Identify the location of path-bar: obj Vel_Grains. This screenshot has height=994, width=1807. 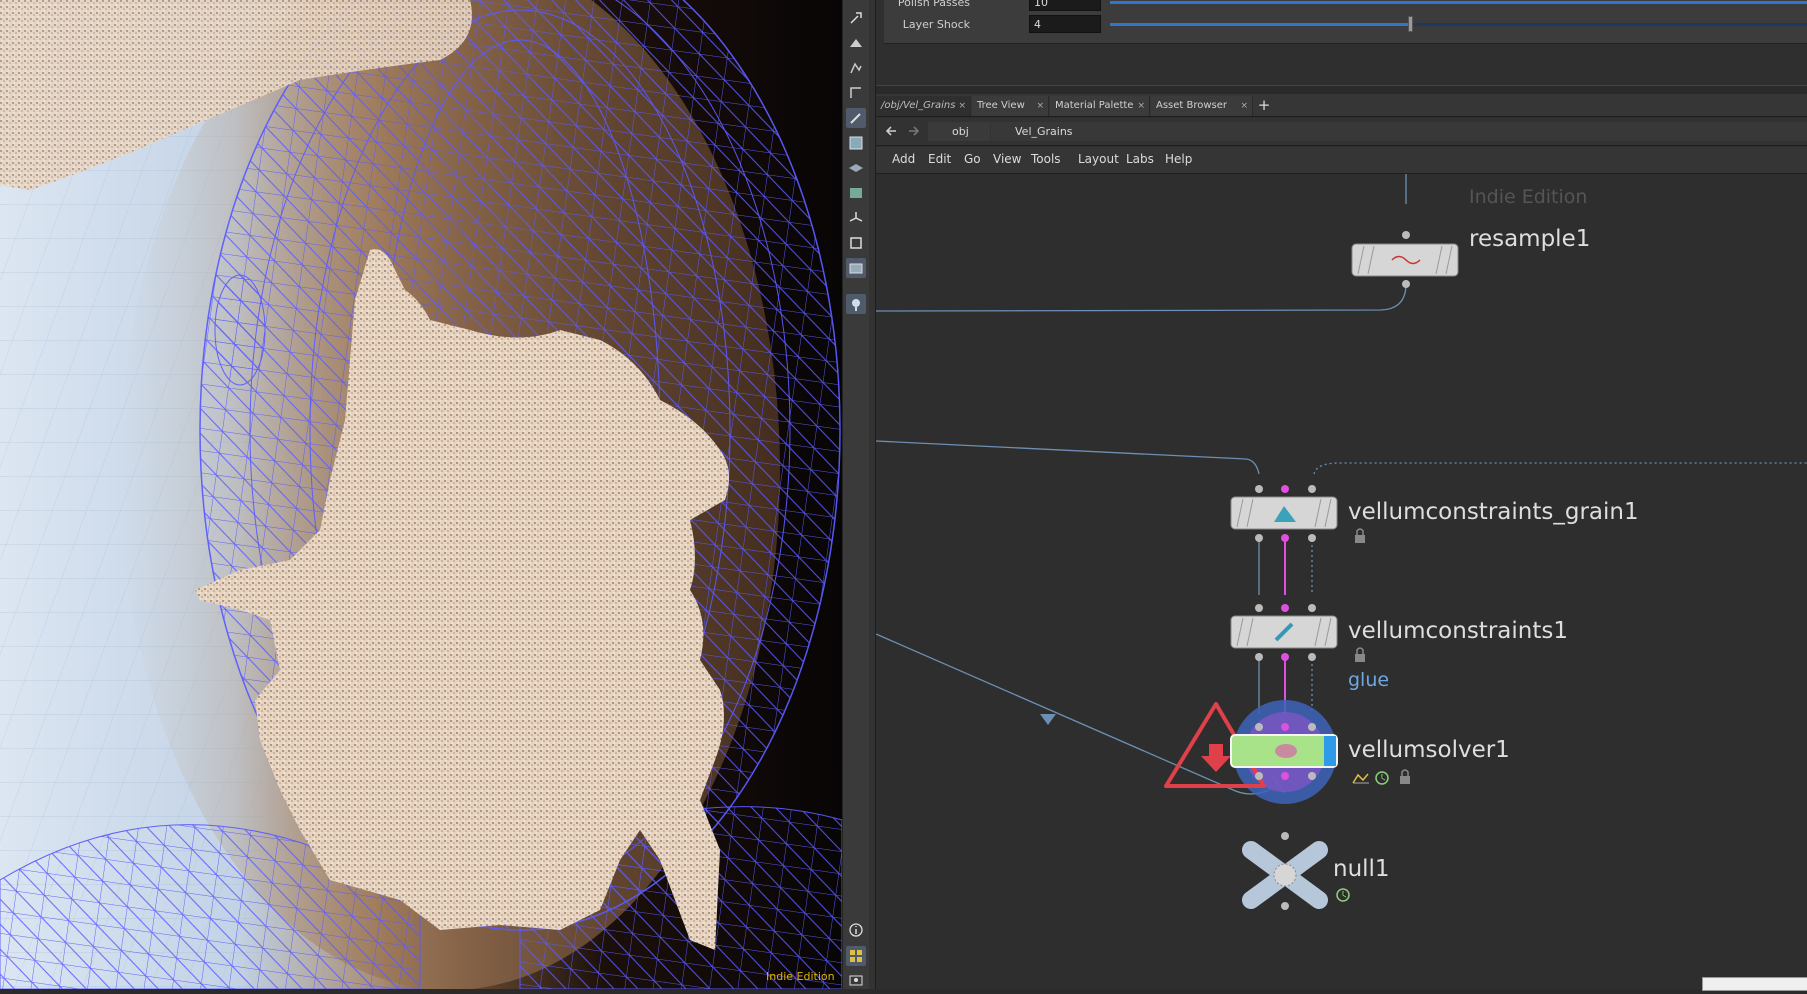
(1341, 132).